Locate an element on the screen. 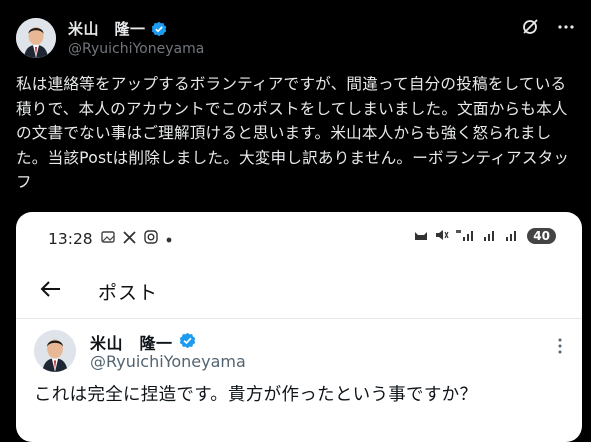  inner-avatar is located at coordinates (55, 351).